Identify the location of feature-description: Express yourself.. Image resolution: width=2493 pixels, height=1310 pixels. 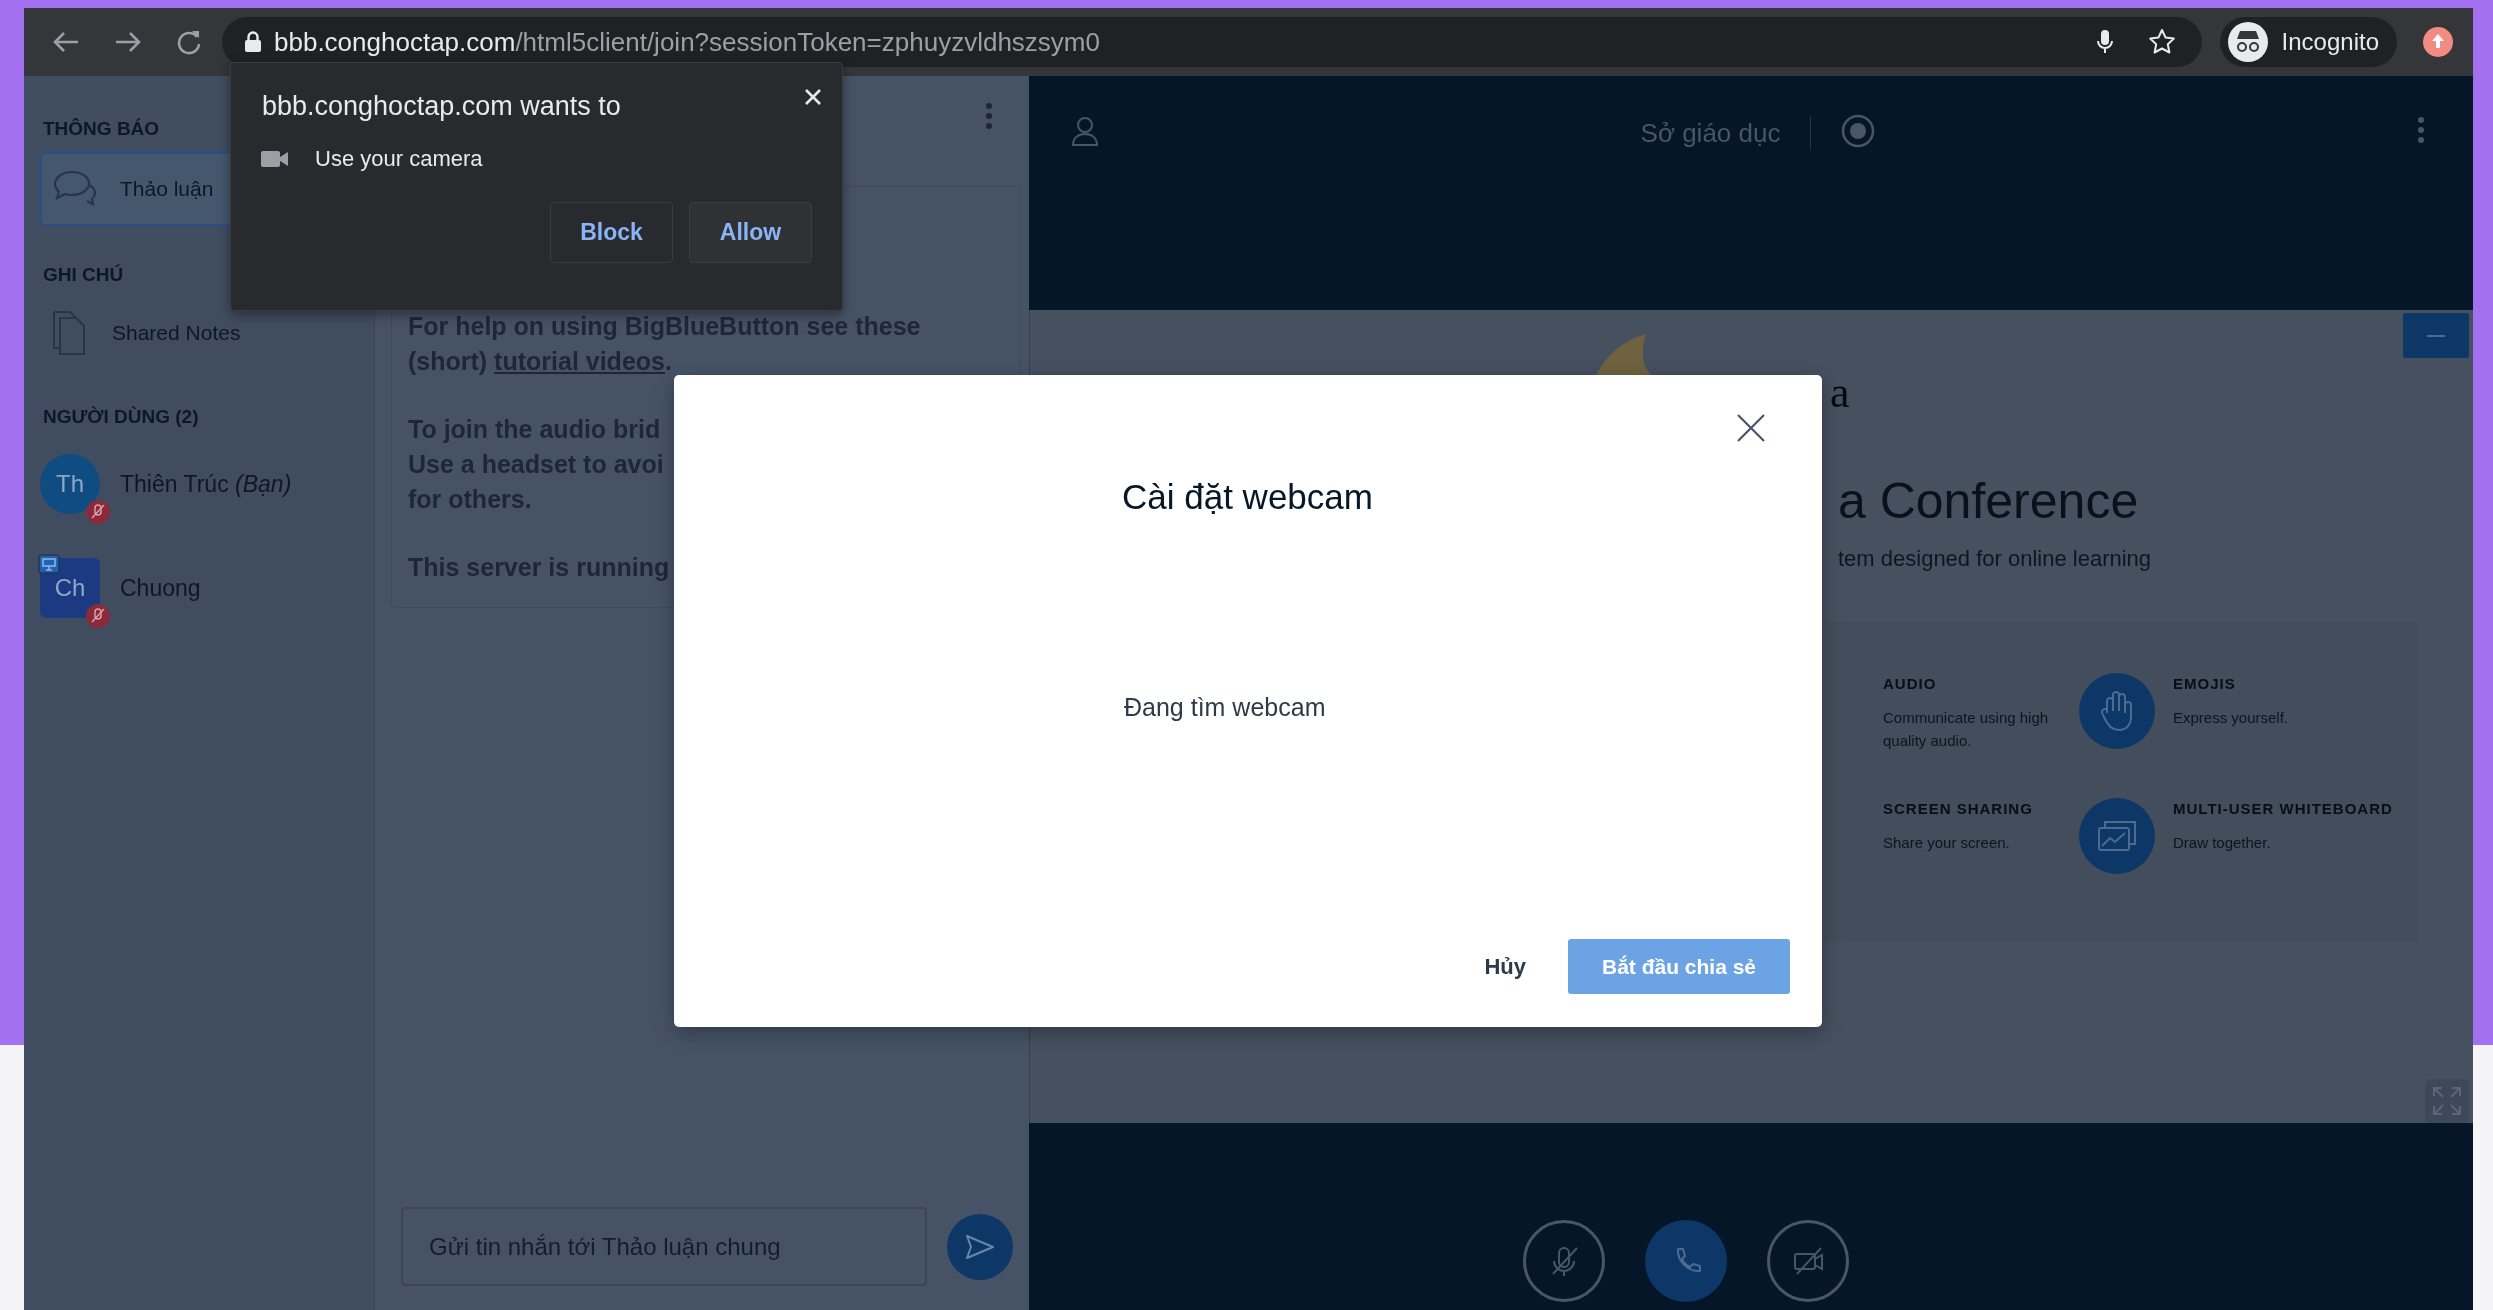
(2231, 718).